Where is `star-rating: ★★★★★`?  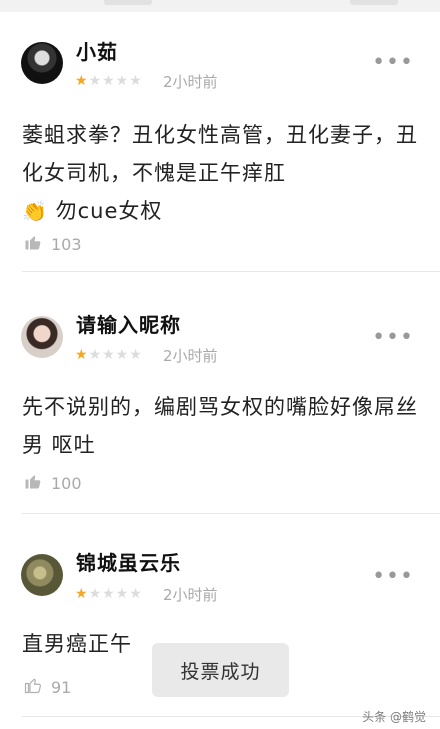
star-rating: ★★★★★ is located at coordinates (109, 594).